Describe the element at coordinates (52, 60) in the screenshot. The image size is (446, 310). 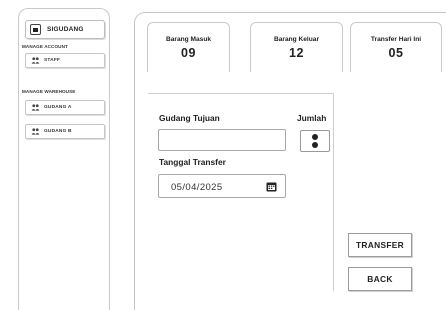
I see `sidebar-item-staff-label: STAFF` at that location.